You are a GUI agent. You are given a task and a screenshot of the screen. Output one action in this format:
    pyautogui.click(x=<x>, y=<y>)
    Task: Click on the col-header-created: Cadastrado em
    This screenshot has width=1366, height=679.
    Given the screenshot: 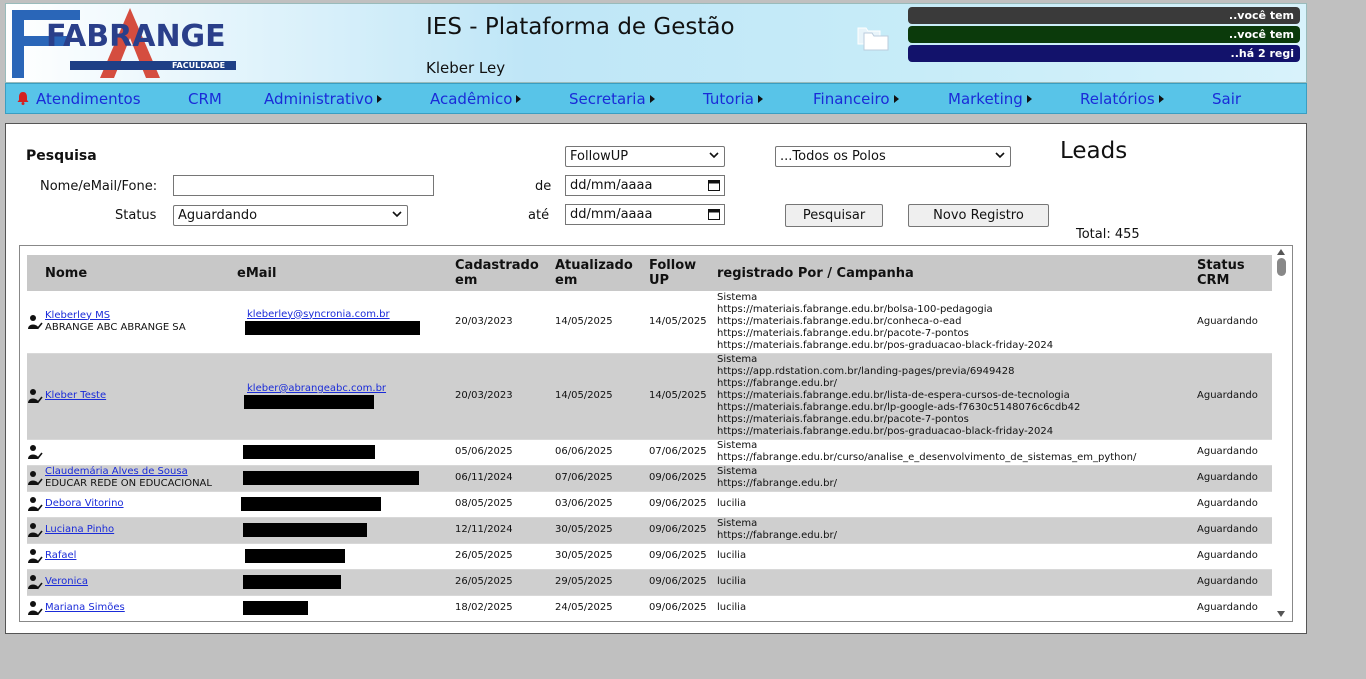 What is the action you would take?
    pyautogui.click(x=505, y=273)
    